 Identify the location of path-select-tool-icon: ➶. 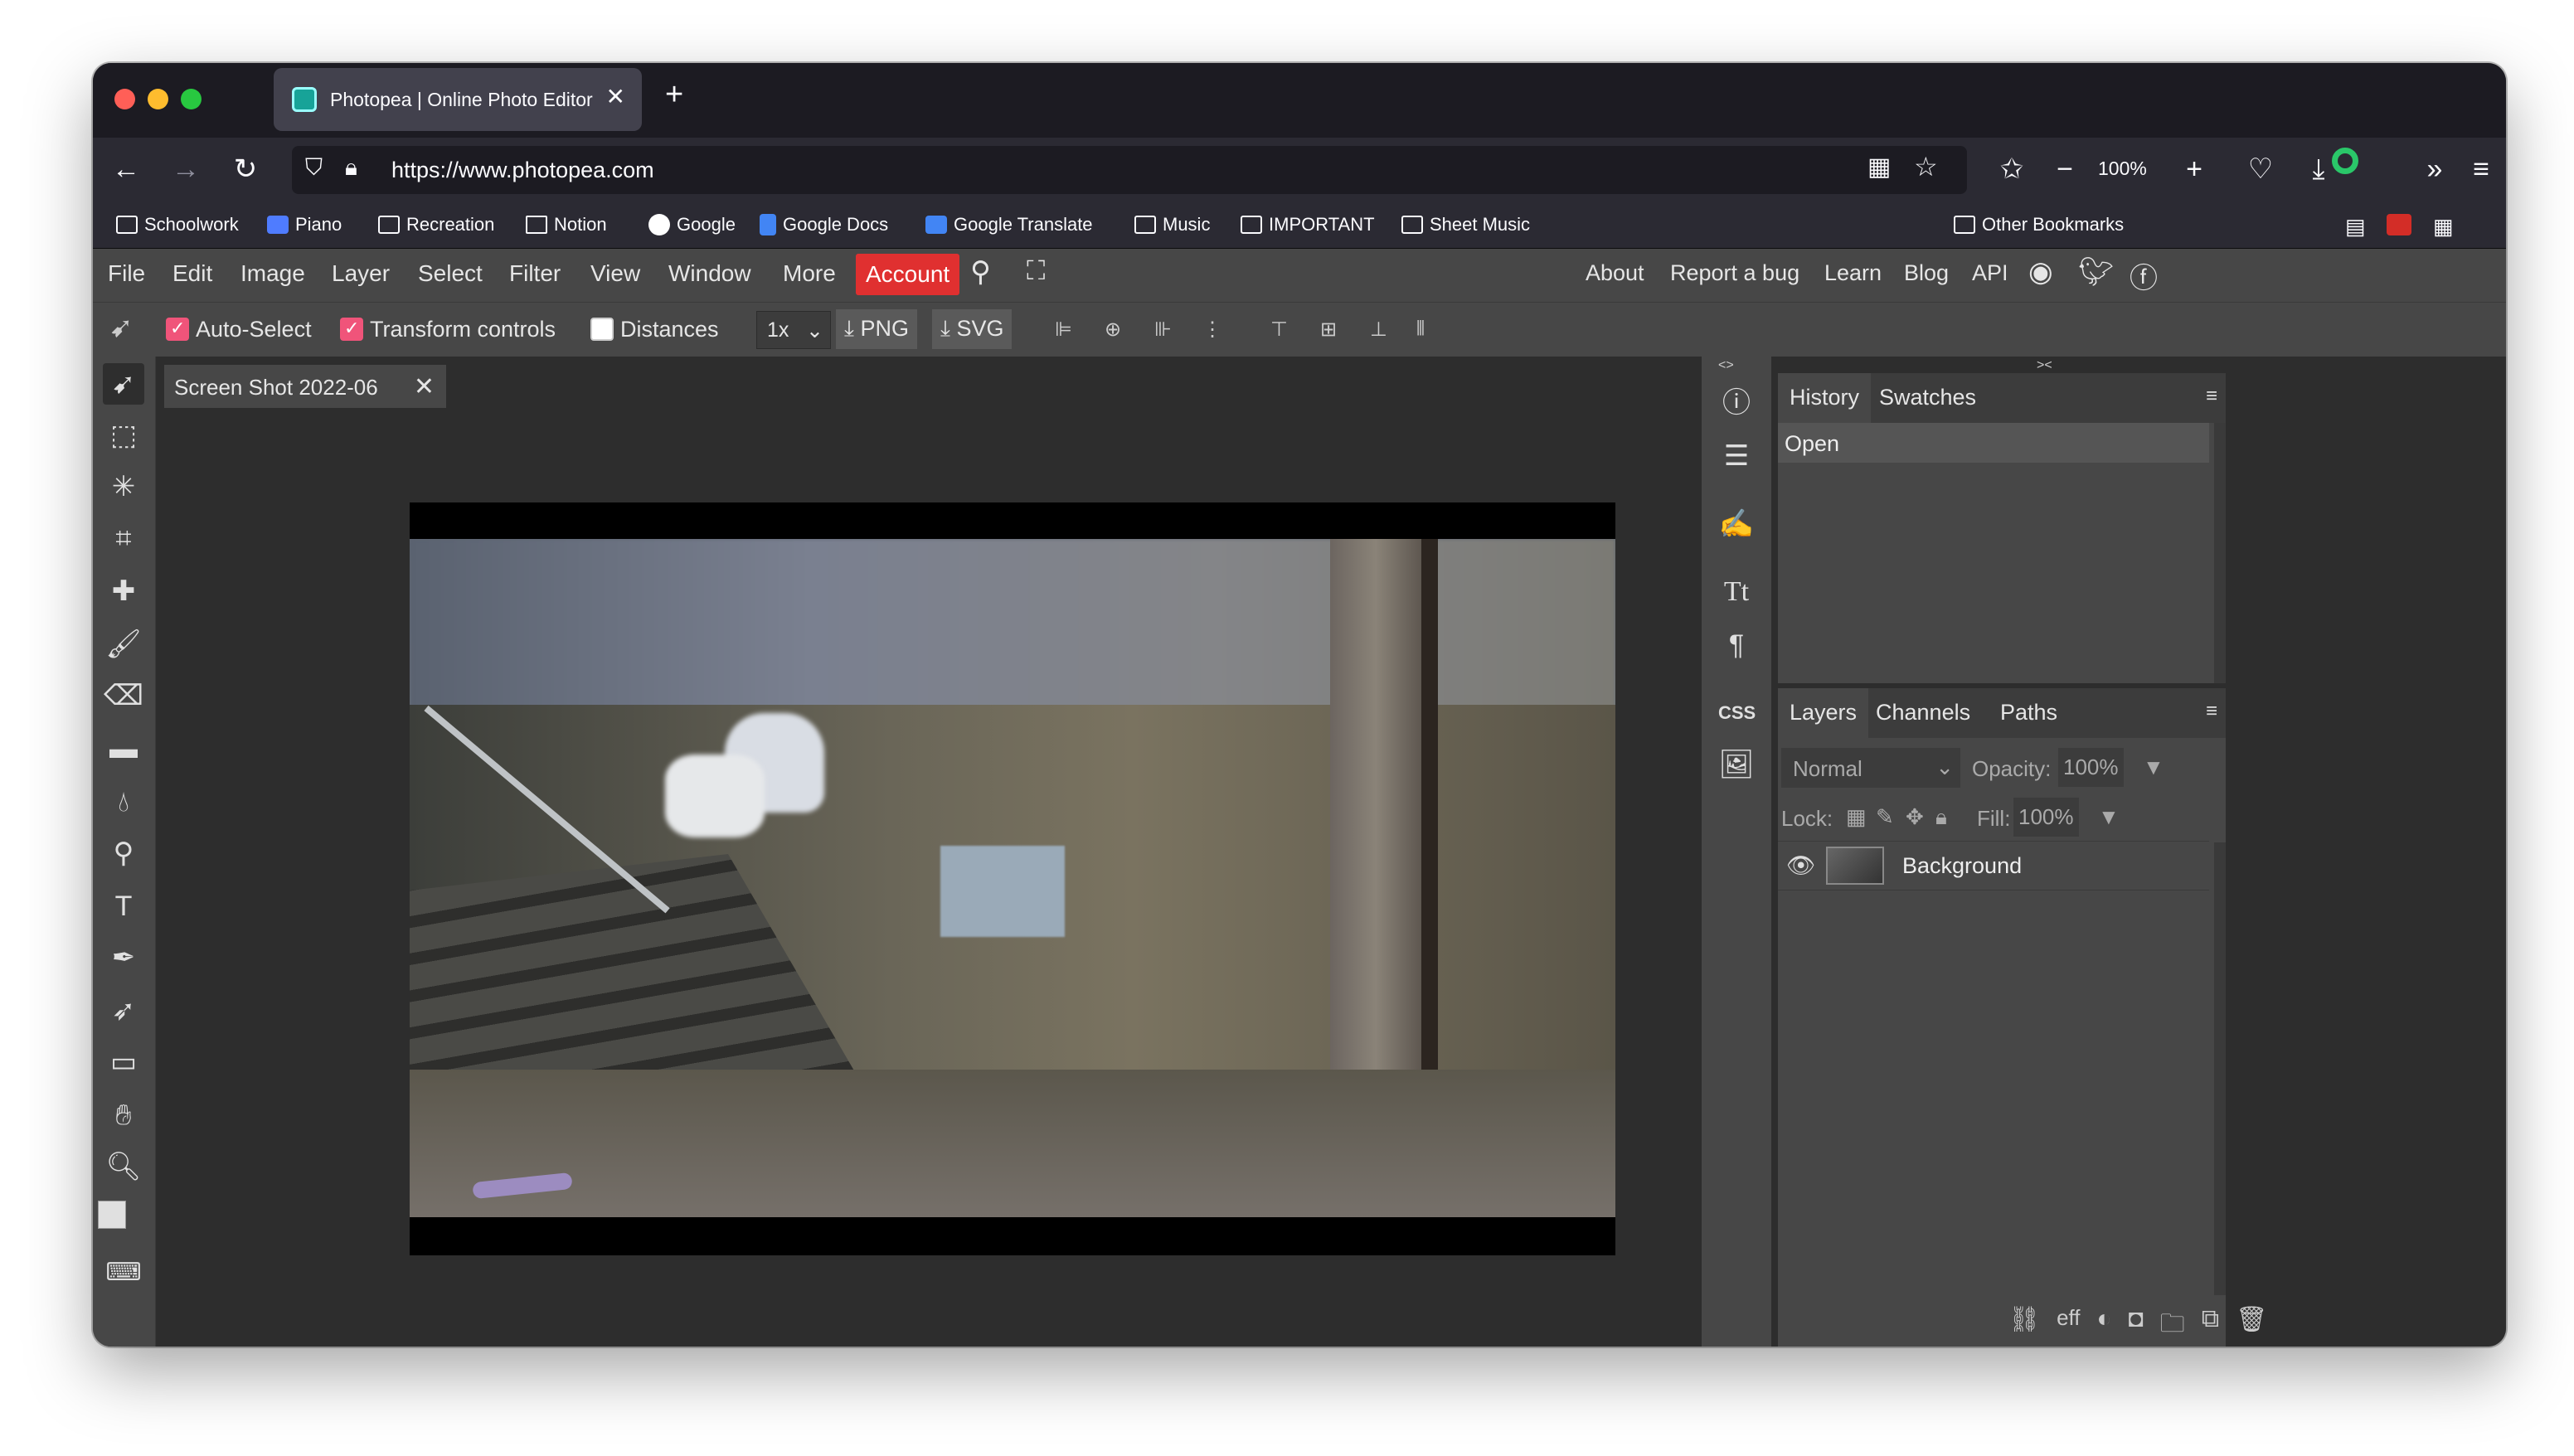
(123, 1010).